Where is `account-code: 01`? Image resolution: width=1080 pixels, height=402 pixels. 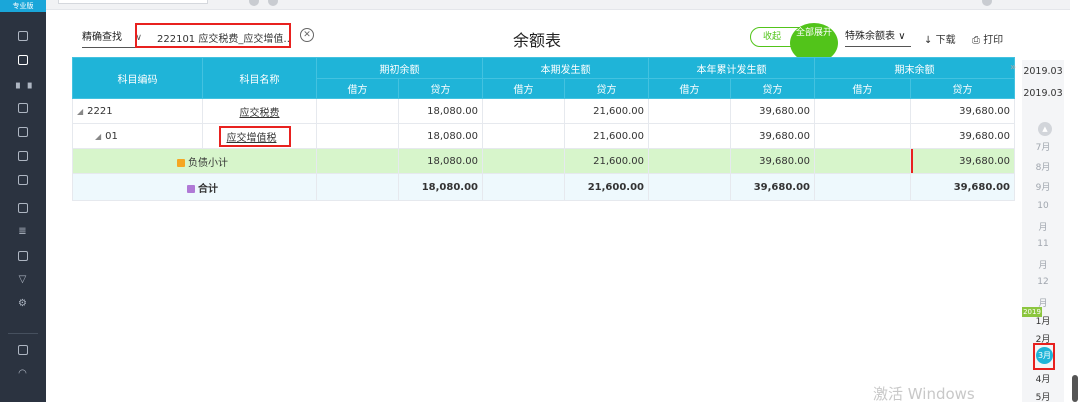
account-code: 01 is located at coordinates (111, 136).